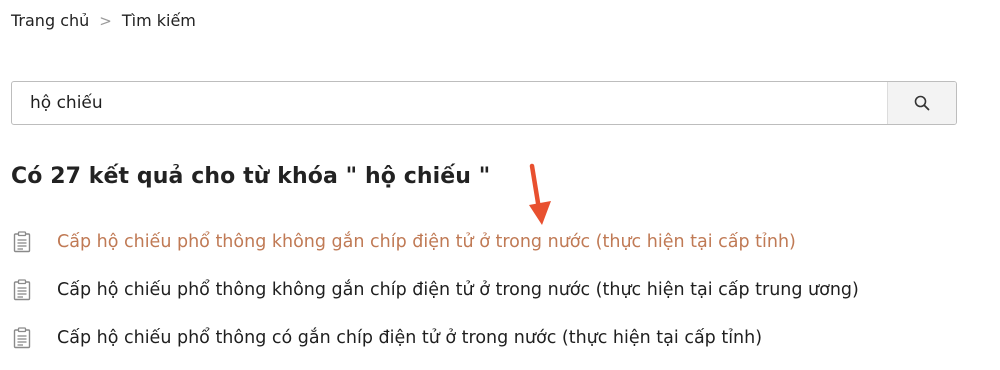  I want to click on search-bar, so click(484, 103).